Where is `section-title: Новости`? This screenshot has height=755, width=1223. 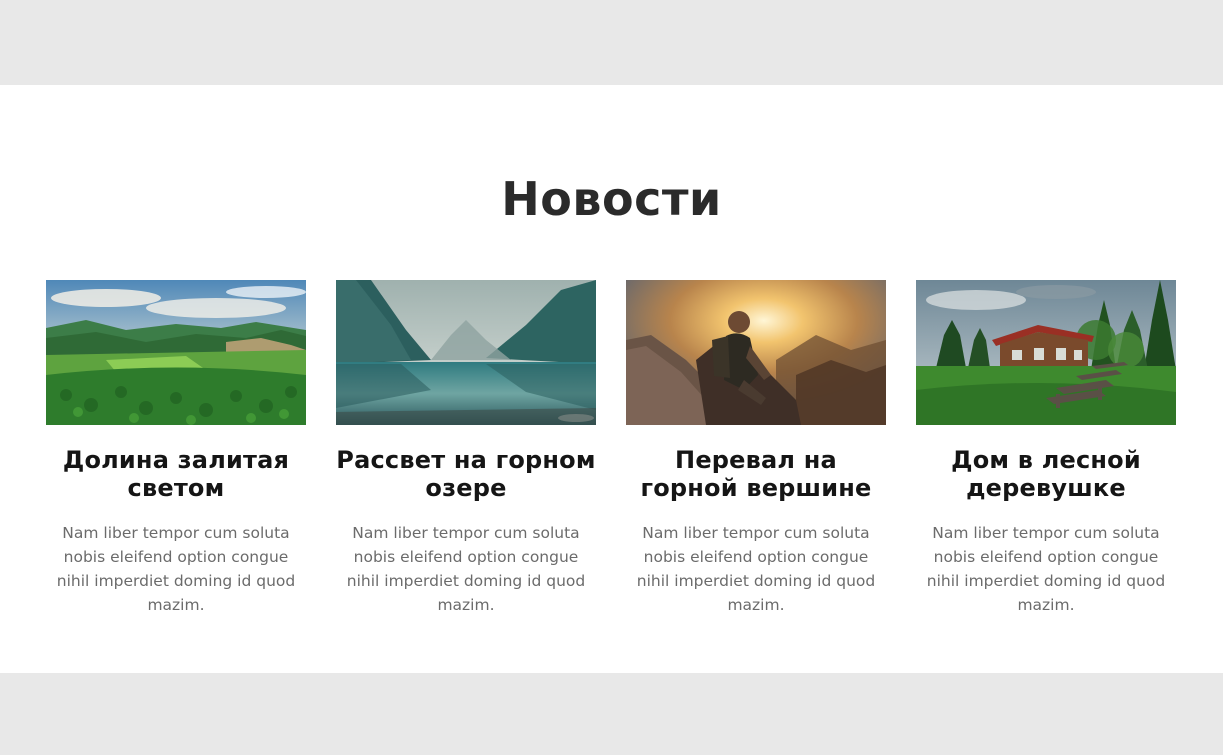
section-title: Новости is located at coordinates (611, 199).